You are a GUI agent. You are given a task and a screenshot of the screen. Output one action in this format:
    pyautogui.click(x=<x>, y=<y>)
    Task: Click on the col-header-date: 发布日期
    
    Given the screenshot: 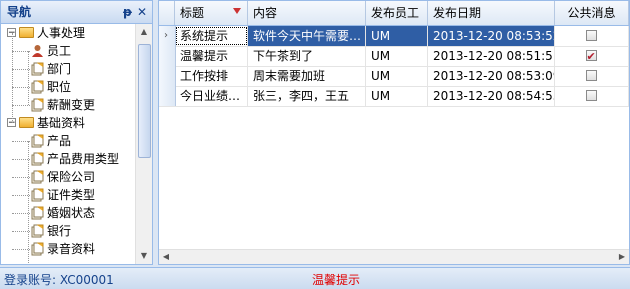 What is the action you would take?
    pyautogui.click(x=491, y=13)
    